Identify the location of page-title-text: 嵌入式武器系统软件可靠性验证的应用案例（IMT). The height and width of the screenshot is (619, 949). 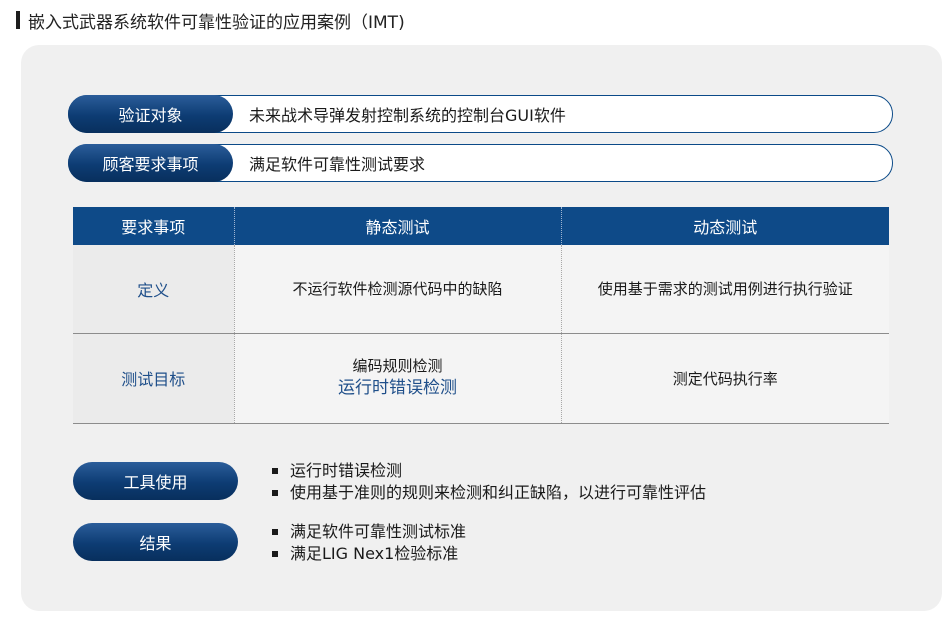
(216, 22).